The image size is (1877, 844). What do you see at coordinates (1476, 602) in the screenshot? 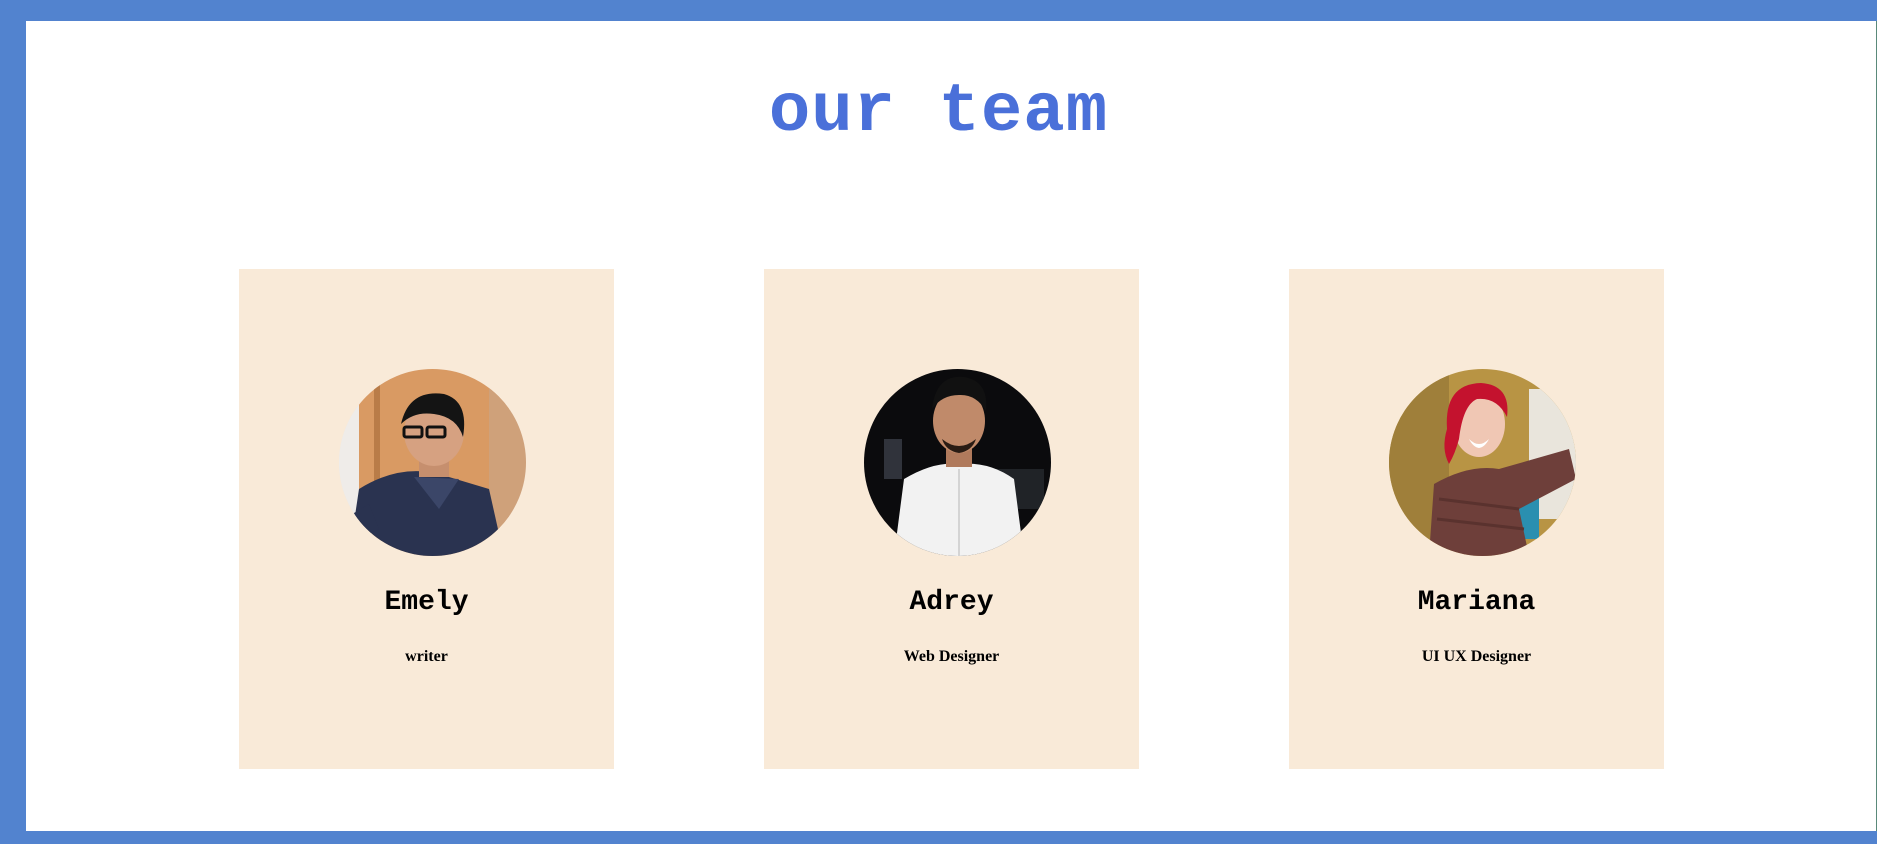
I see `member-name: Mariana` at bounding box center [1476, 602].